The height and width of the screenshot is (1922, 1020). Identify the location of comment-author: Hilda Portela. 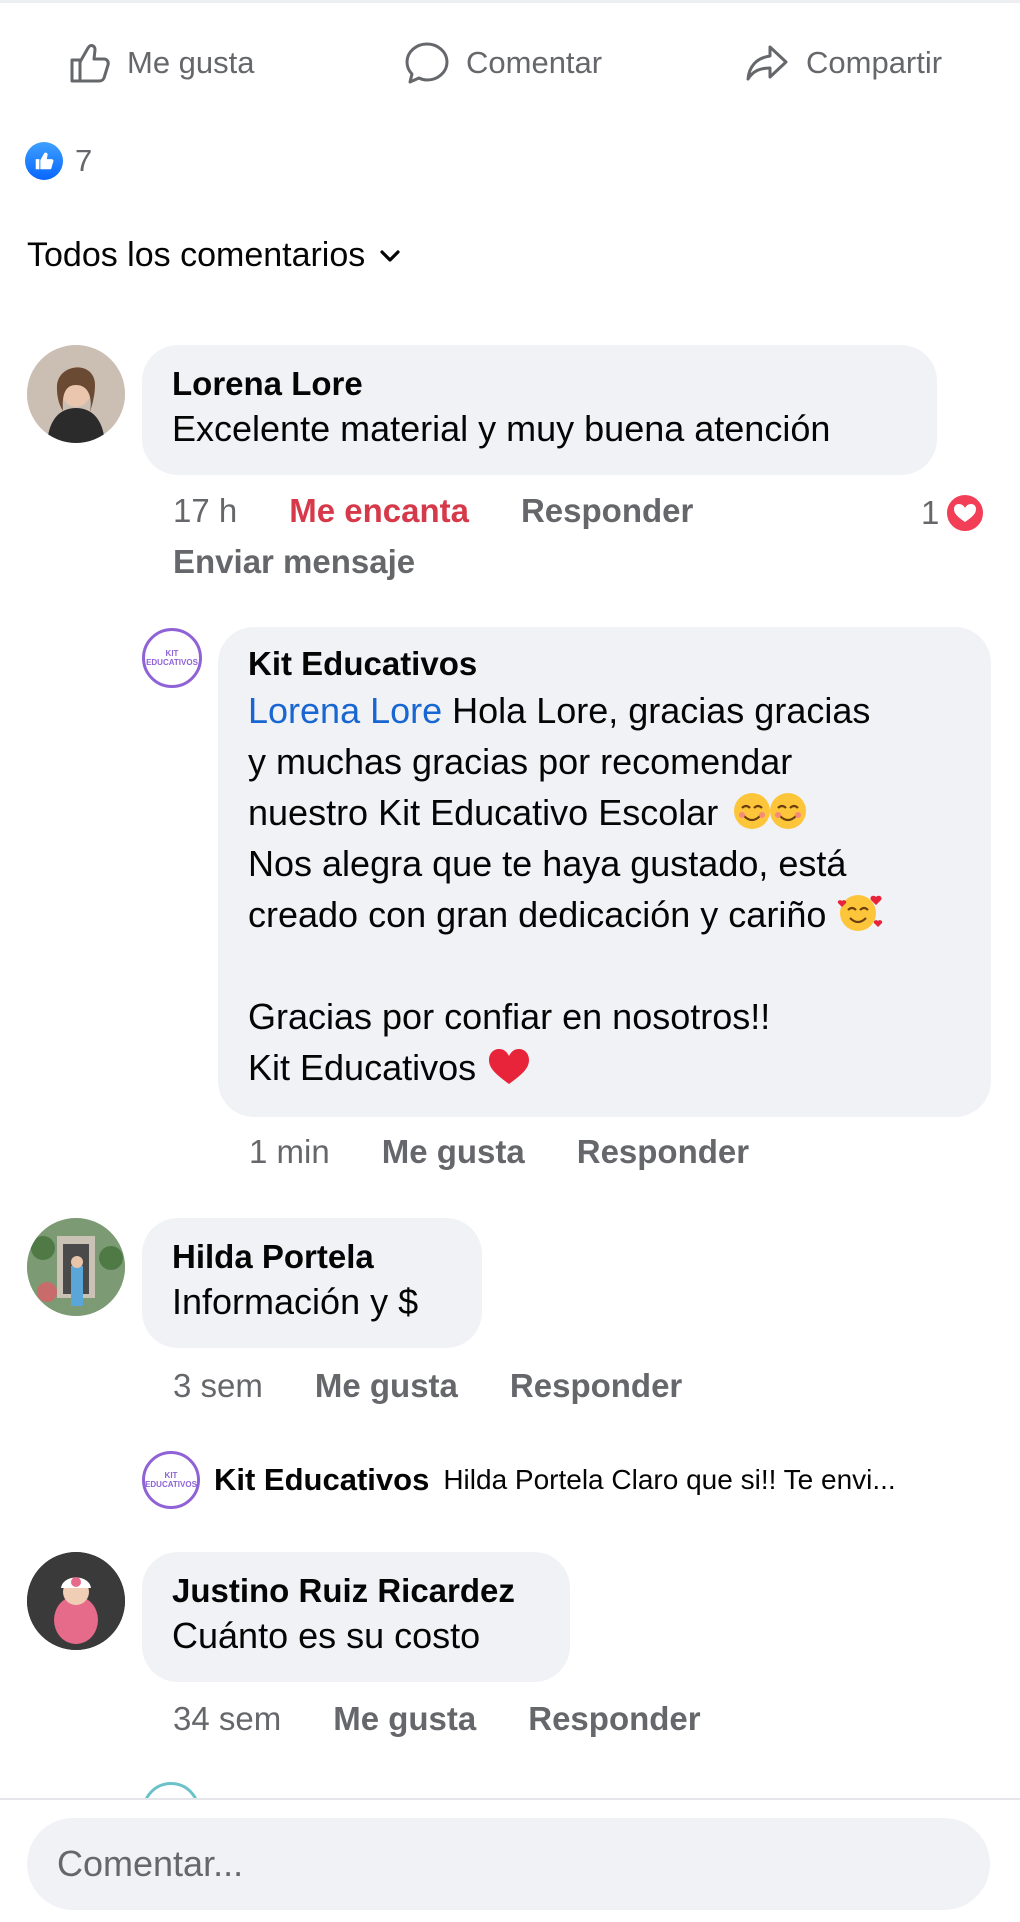
(312, 1257).